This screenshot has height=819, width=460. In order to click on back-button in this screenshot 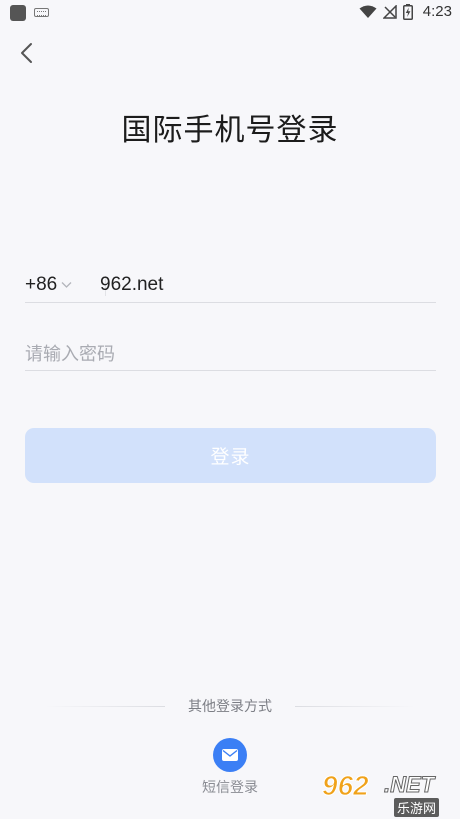, I will do `click(28, 54)`.